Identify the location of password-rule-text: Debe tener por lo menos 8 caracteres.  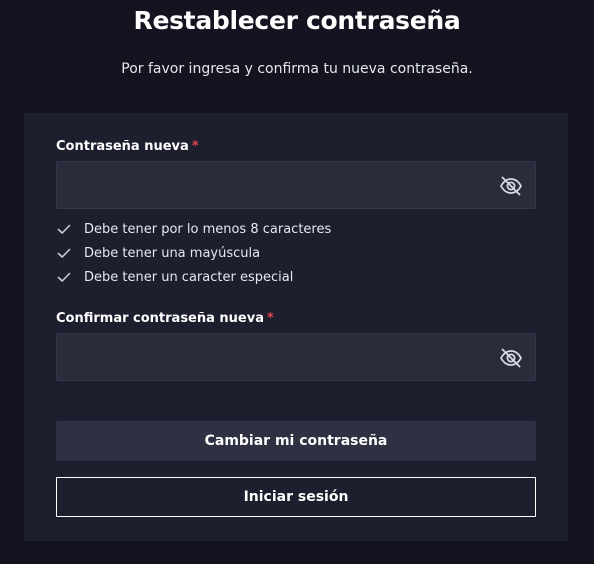
(208, 229).